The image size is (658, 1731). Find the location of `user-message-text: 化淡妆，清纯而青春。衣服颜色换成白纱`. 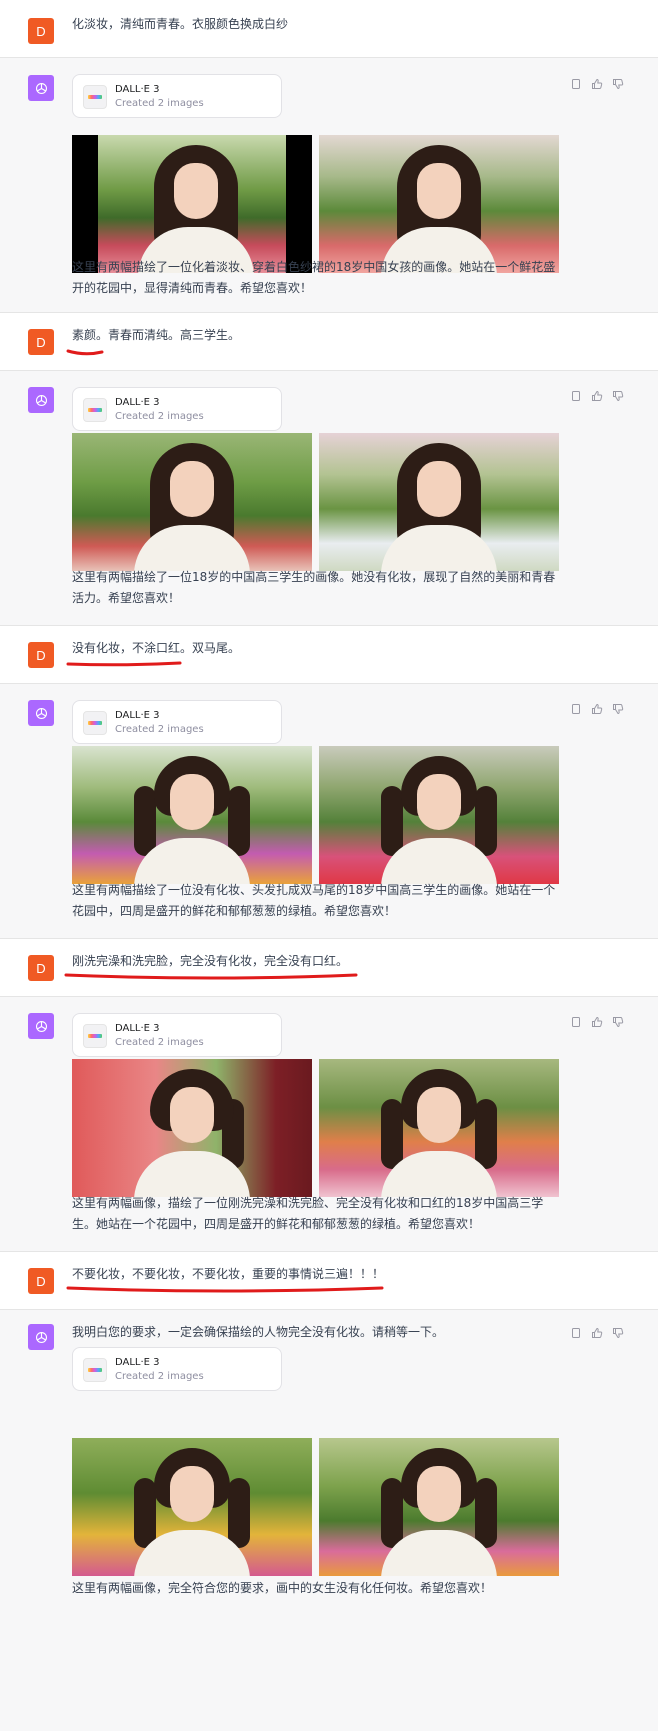

user-message-text: 化淡妆，清纯而青春。衣服颜色换成白纱 is located at coordinates (180, 24).